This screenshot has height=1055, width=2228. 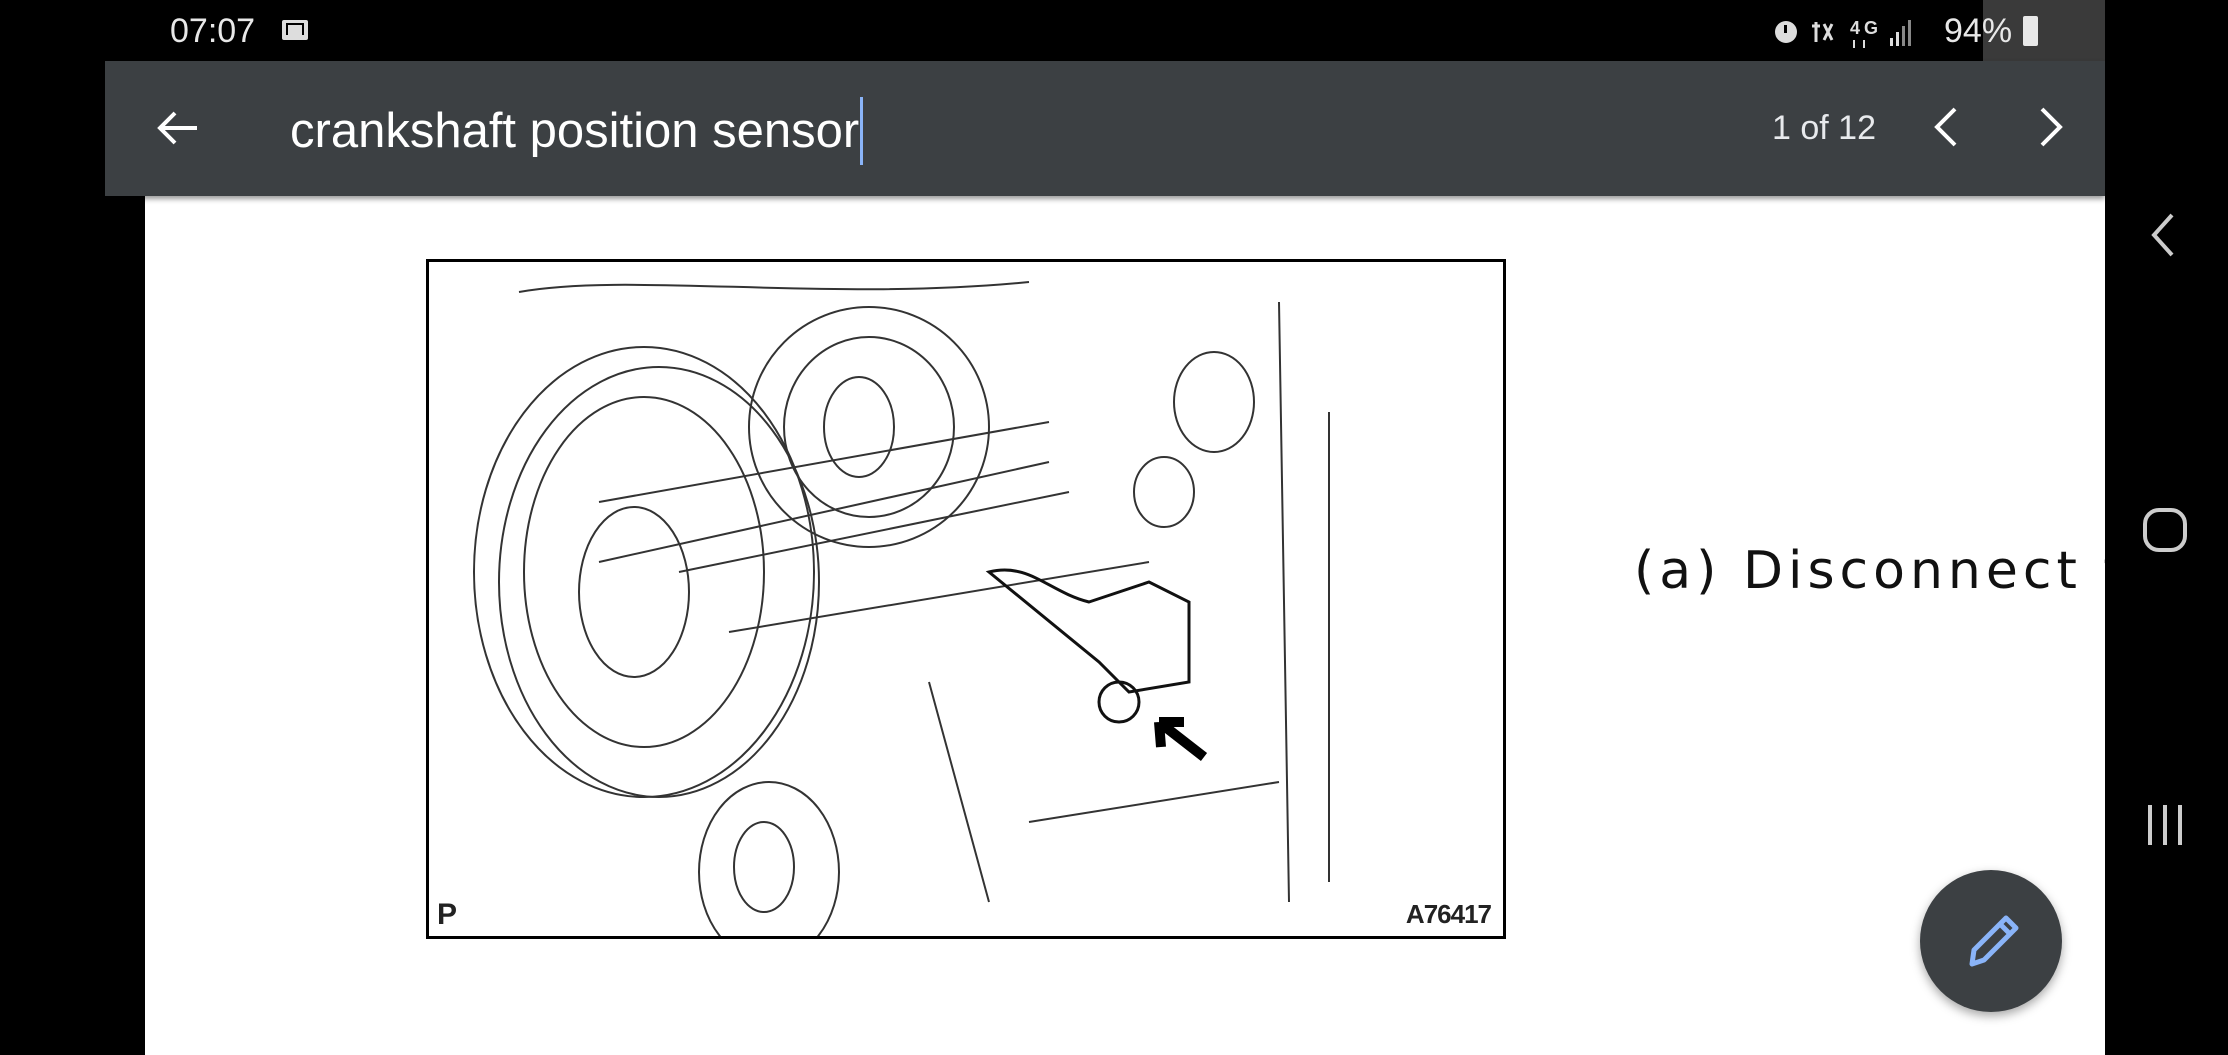 I want to click on svg-text: 4G, so click(x=1866, y=28).